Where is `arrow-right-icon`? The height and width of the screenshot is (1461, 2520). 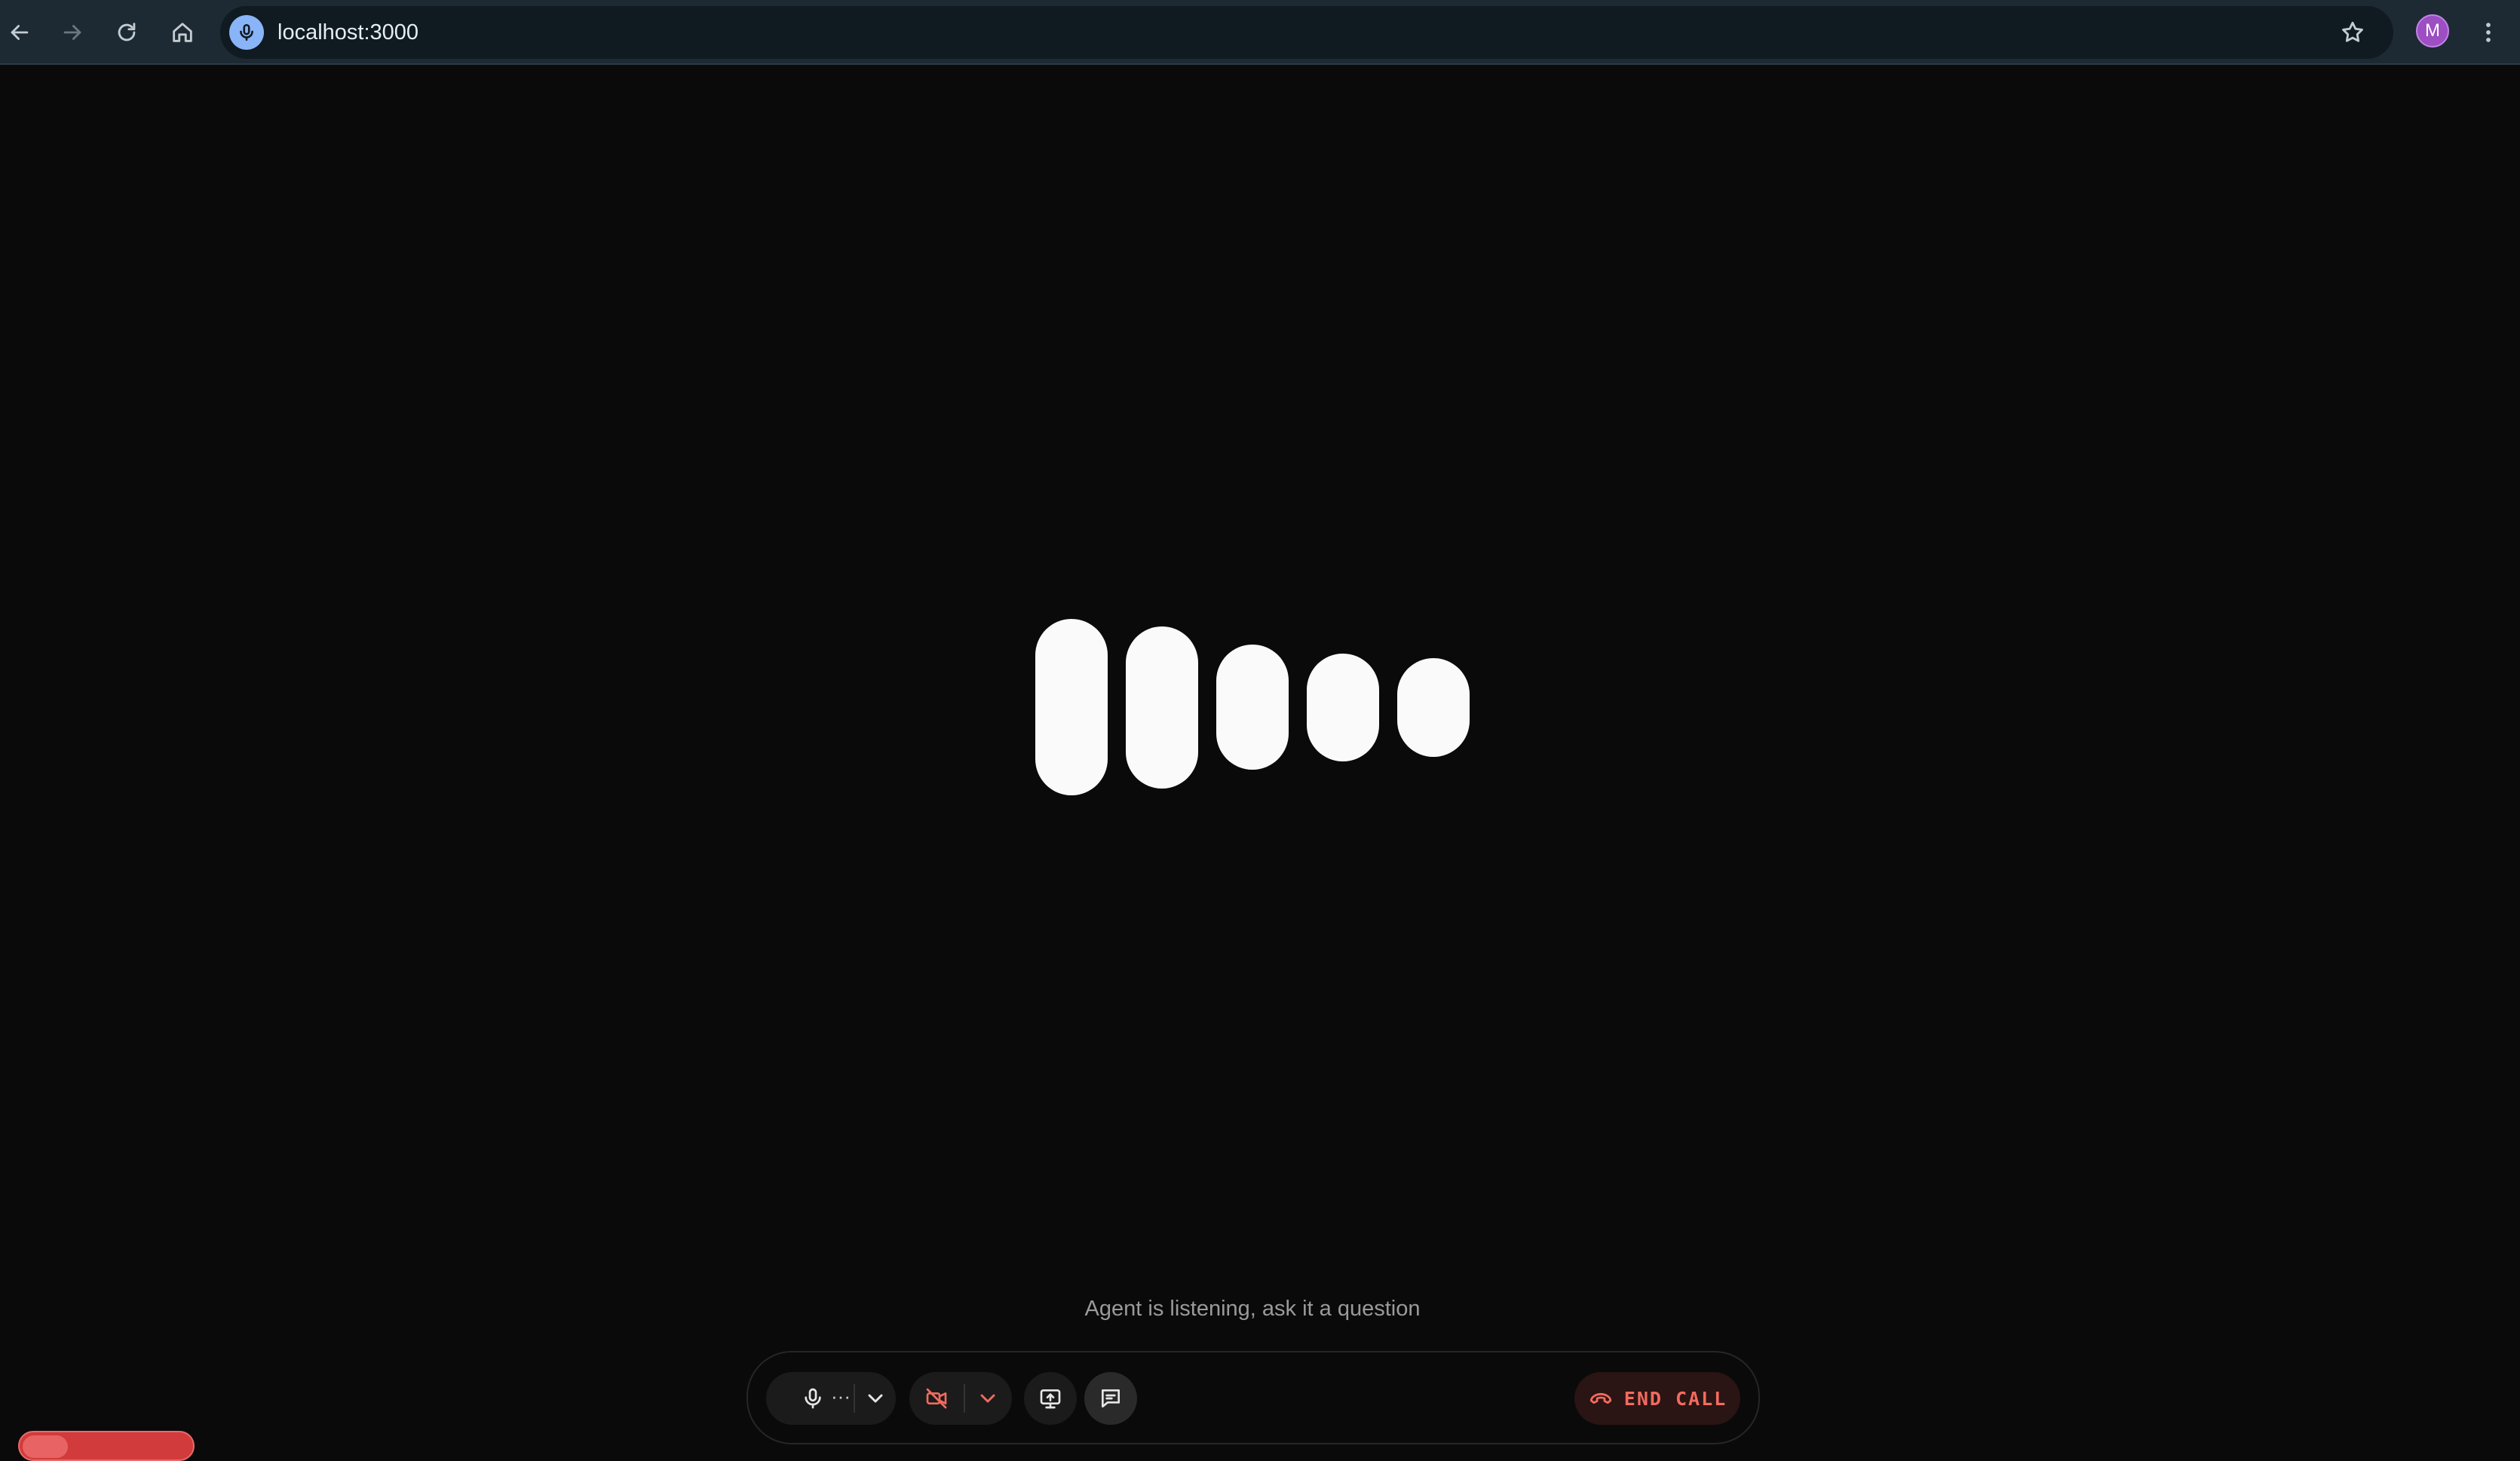
arrow-right-icon is located at coordinates (72, 33).